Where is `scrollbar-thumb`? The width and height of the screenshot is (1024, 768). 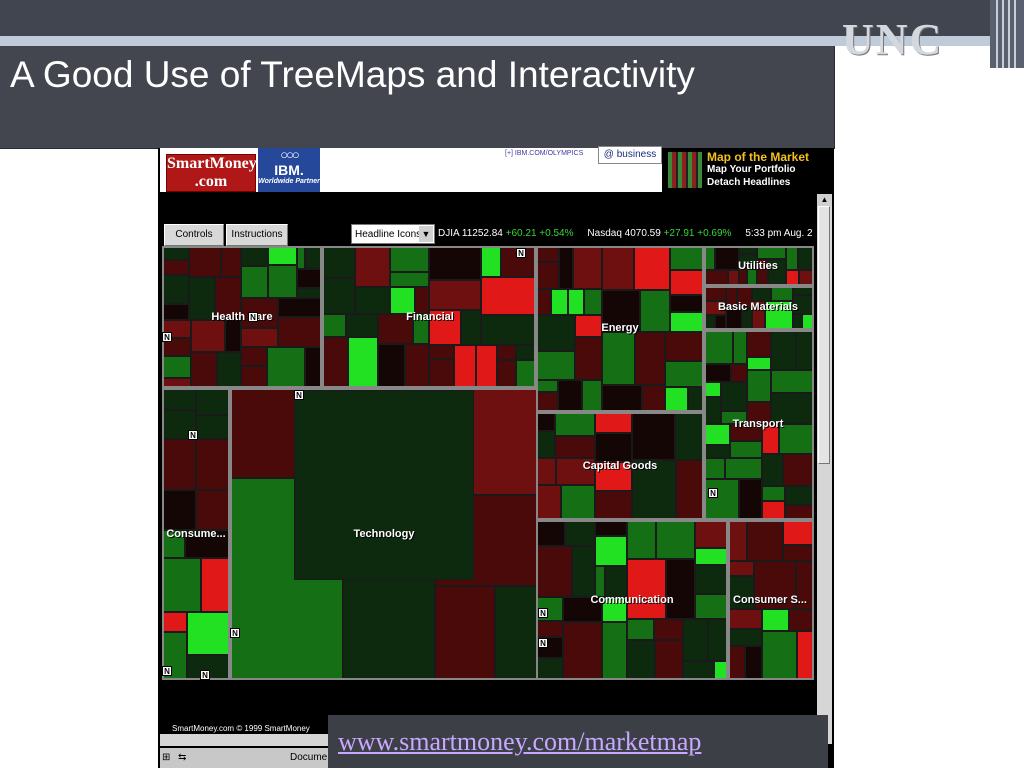 scrollbar-thumb is located at coordinates (824, 335).